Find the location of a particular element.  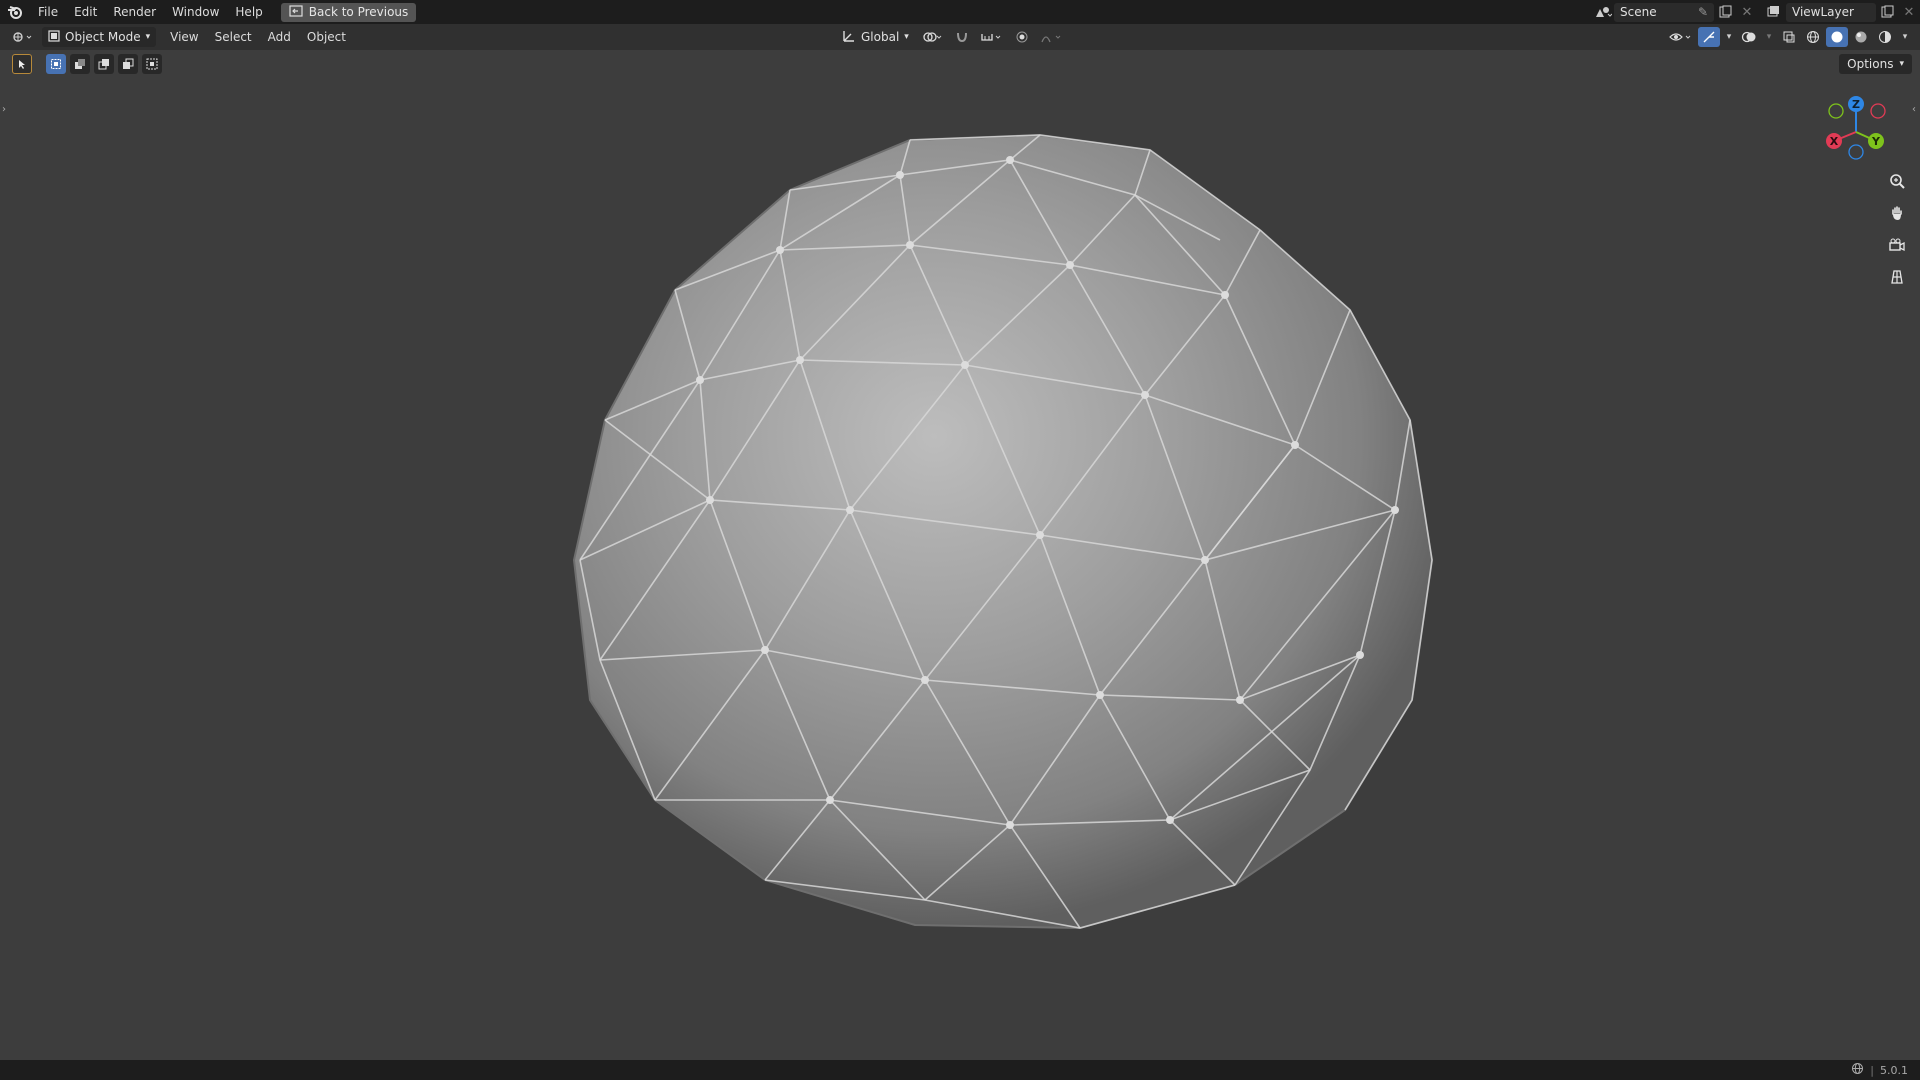

falloff-icon is located at coordinates (1052, 37).